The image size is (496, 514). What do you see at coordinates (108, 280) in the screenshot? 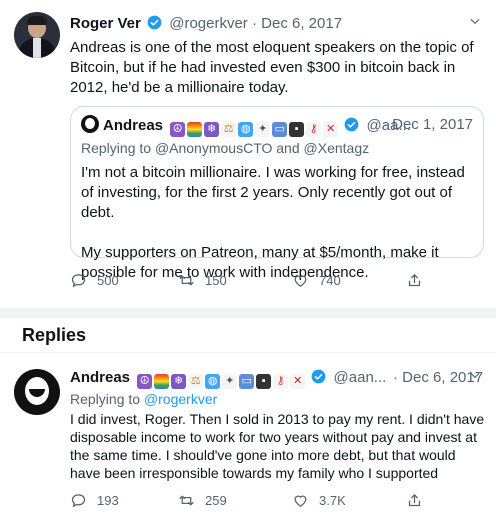
I see `reply-count: 500` at bounding box center [108, 280].